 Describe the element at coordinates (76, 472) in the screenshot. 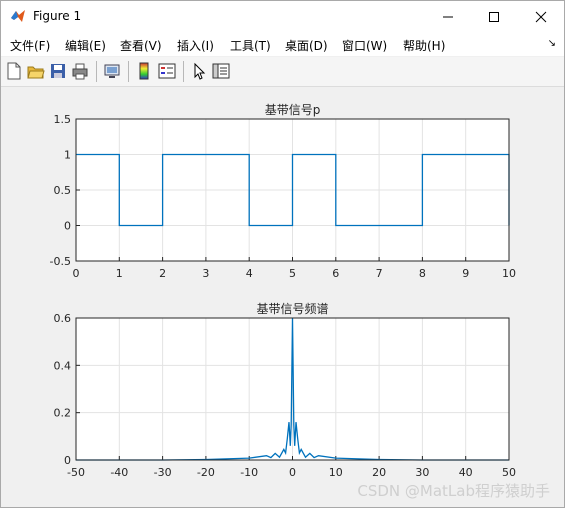

I see `x-tick-label: -50` at that location.